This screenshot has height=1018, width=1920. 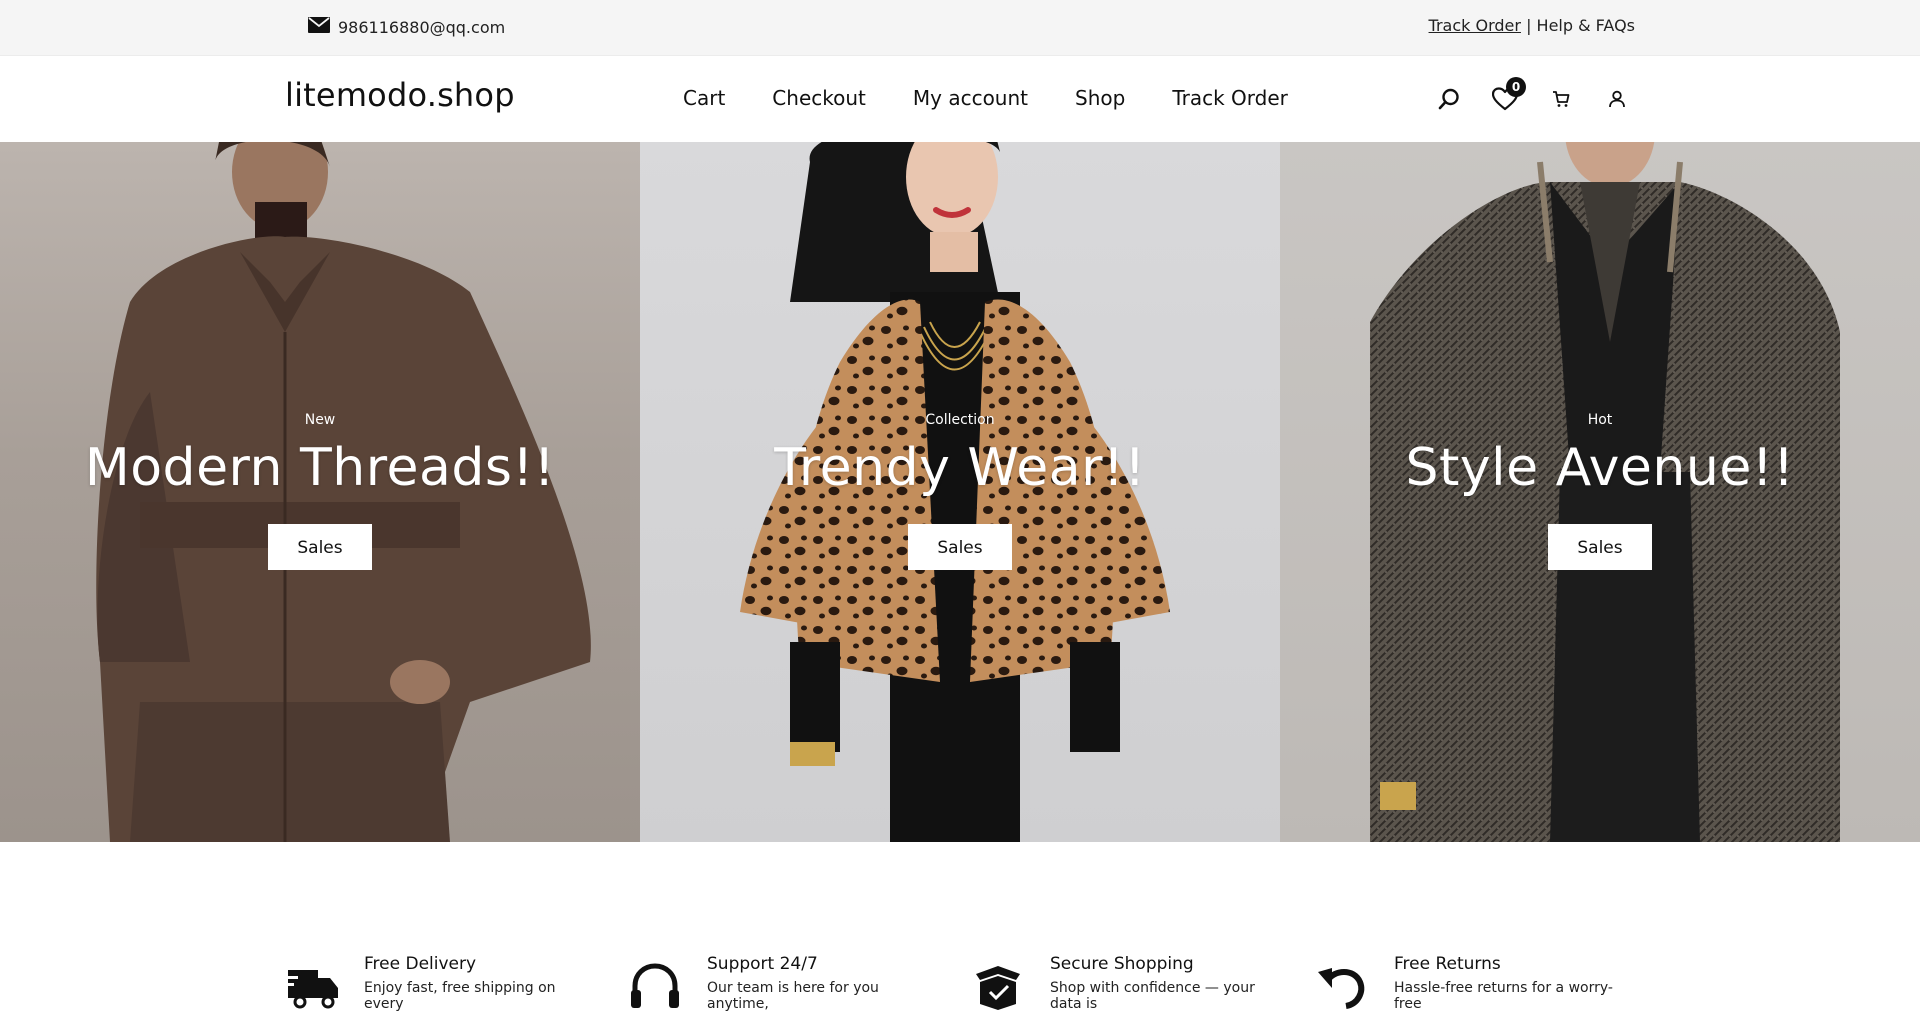 What do you see at coordinates (1503, 996) in the screenshot?
I see `feature-description: Hassle-free returns for a worry-free` at bounding box center [1503, 996].